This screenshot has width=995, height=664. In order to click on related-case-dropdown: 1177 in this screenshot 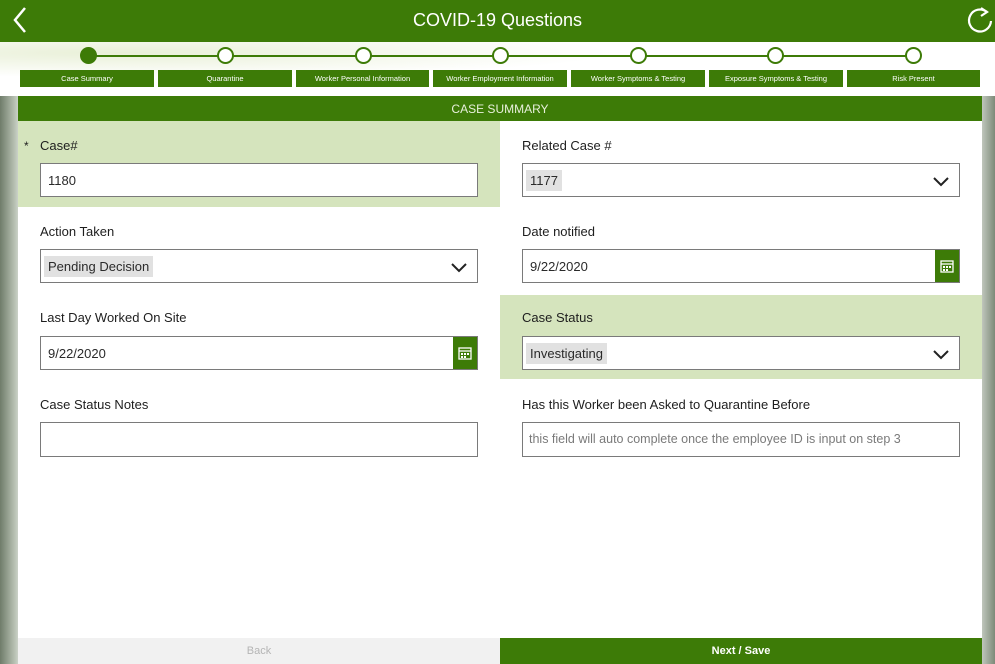, I will do `click(741, 180)`.